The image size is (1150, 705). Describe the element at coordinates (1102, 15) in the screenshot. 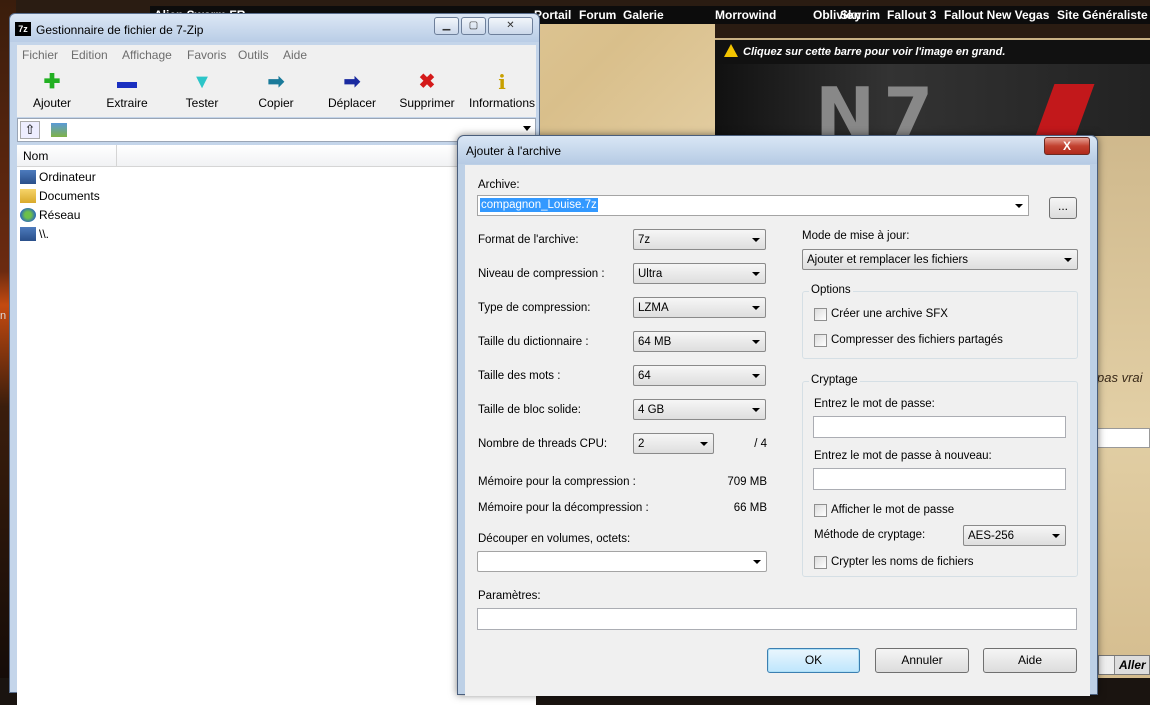

I see `nav-link-site-generaliste: Site Généraliste` at that location.